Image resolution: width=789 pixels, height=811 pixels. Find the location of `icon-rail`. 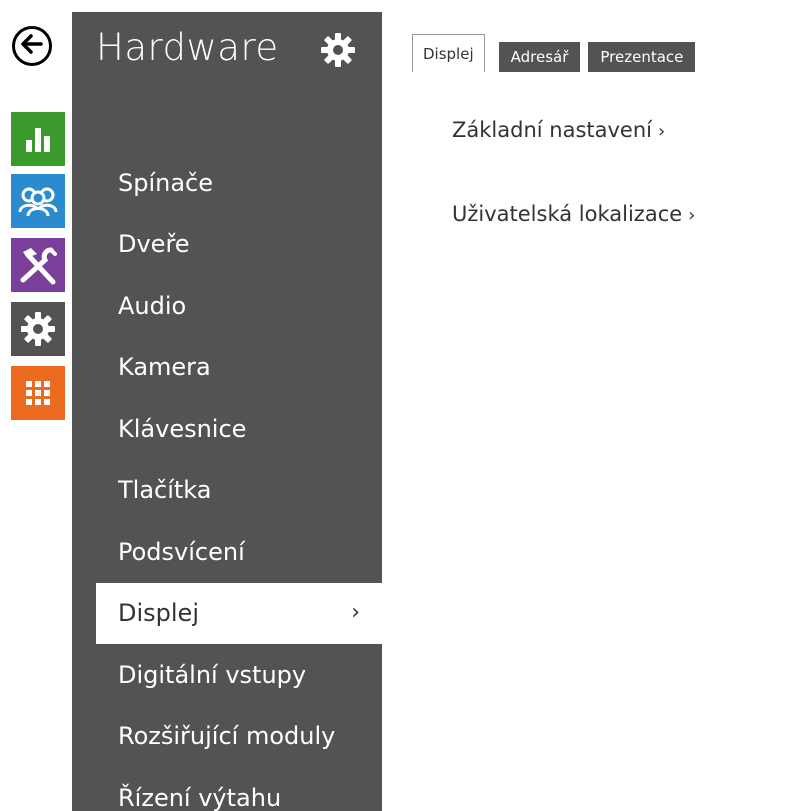

icon-rail is located at coordinates (35, 405).